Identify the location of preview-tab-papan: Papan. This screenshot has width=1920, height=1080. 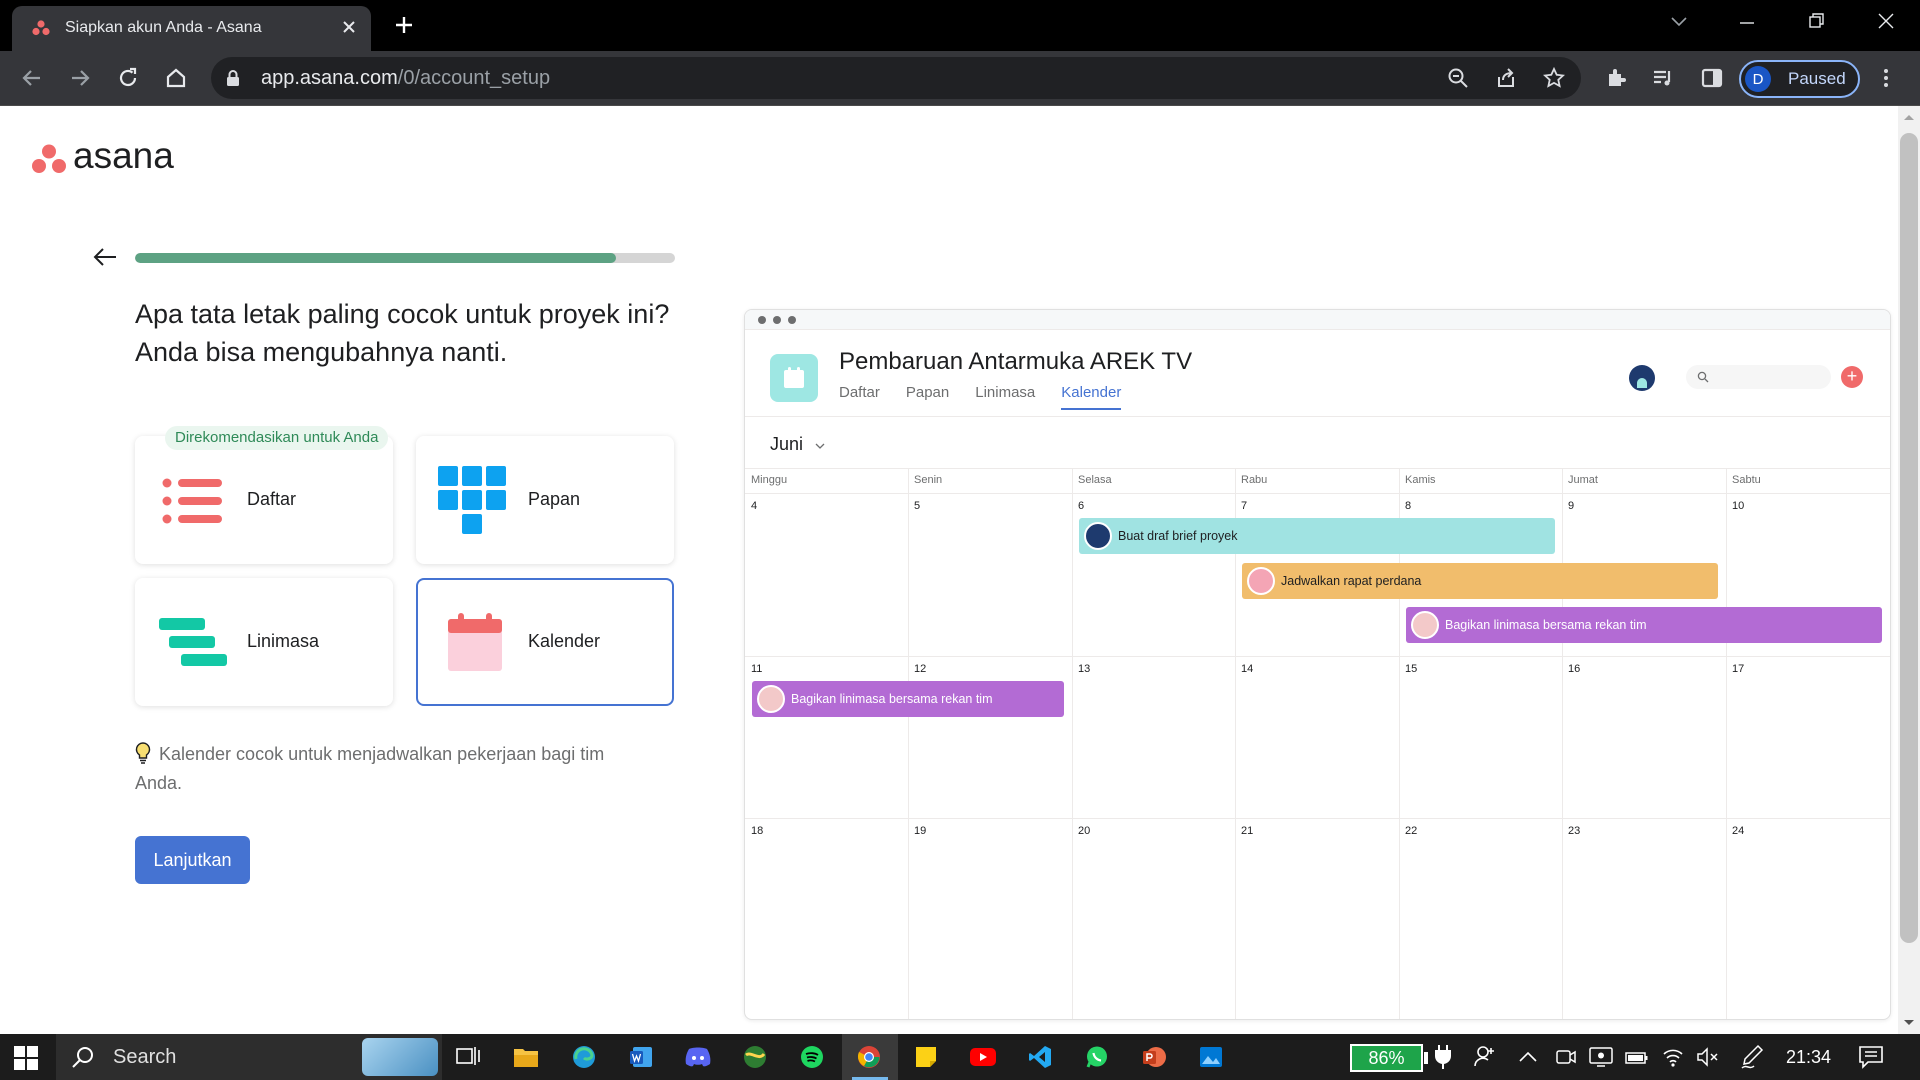
(927, 397).